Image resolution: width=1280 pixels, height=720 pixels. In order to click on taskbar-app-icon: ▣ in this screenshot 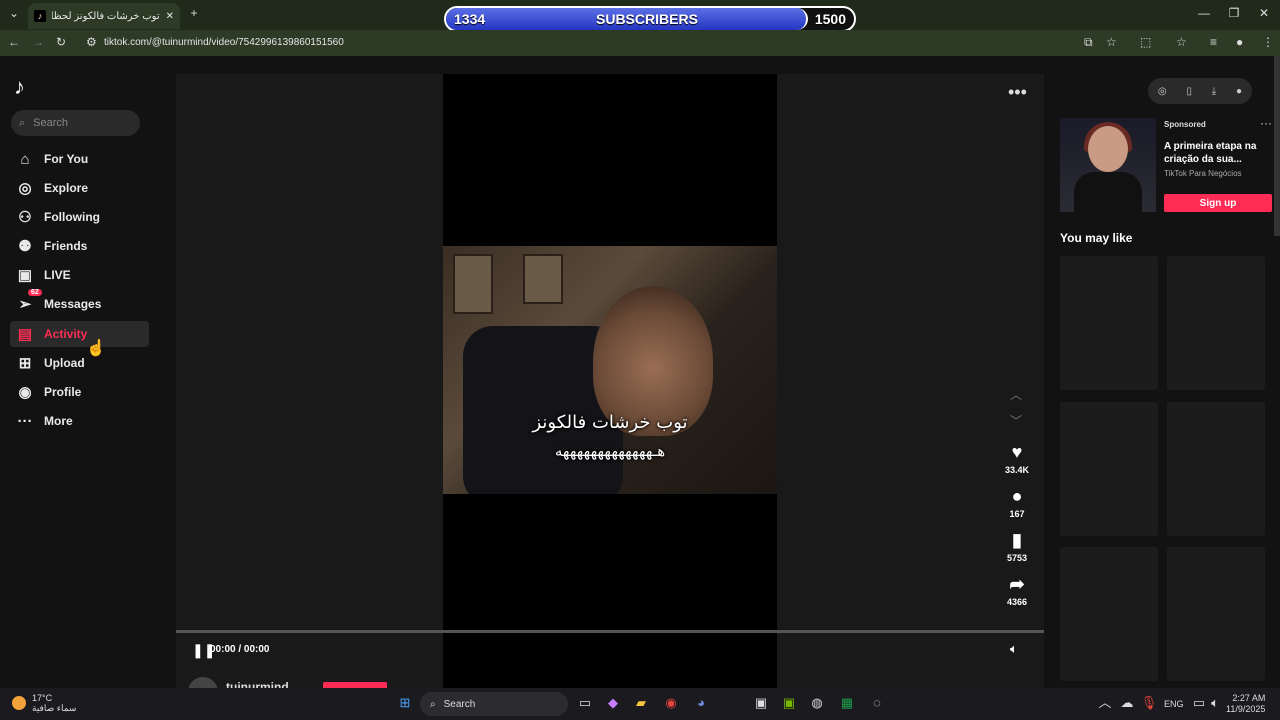, I will do `click(761, 703)`.